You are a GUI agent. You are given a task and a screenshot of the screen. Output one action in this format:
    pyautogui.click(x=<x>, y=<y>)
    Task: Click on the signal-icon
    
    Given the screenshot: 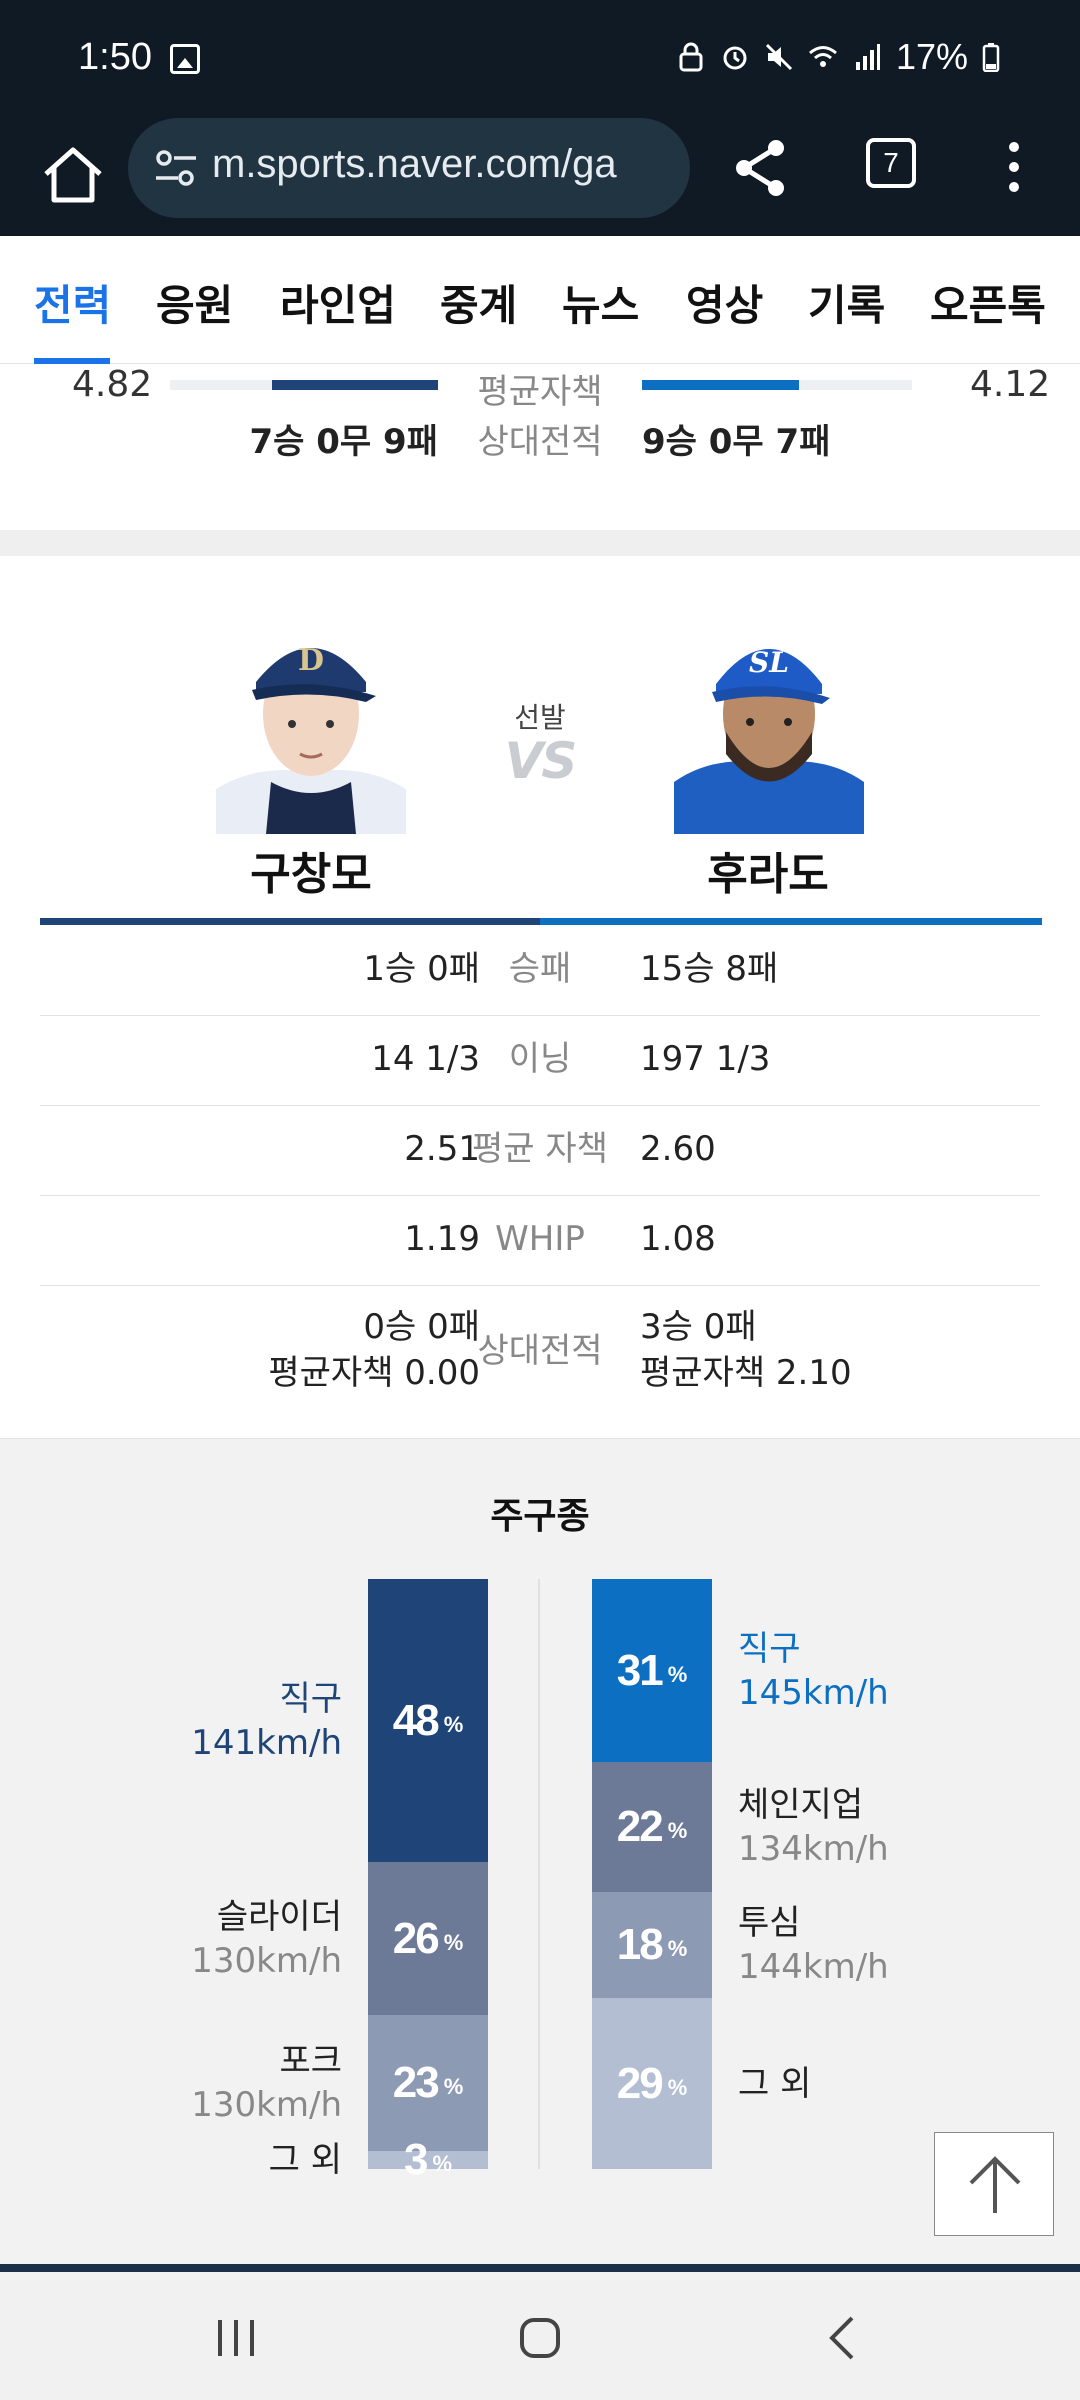 What is the action you would take?
    pyautogui.click(x=867, y=57)
    